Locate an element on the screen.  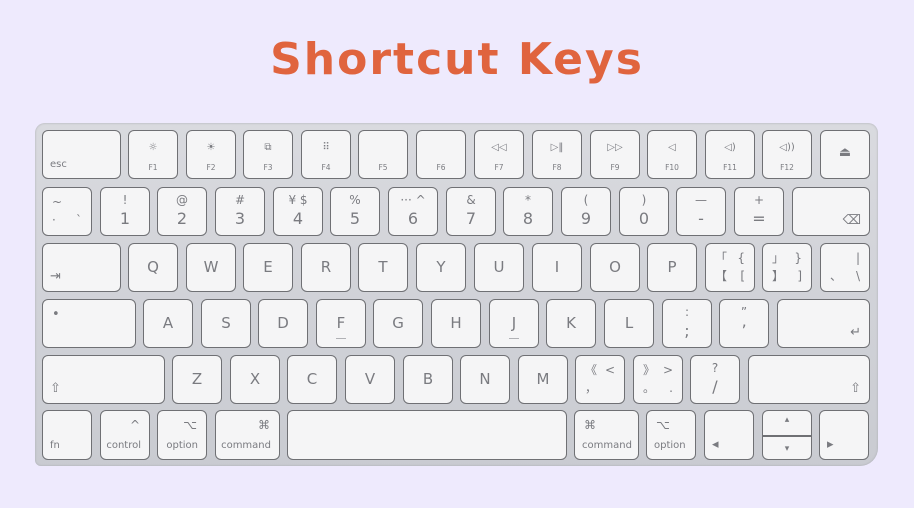
key-label: F11 is located at coordinates (730, 167).